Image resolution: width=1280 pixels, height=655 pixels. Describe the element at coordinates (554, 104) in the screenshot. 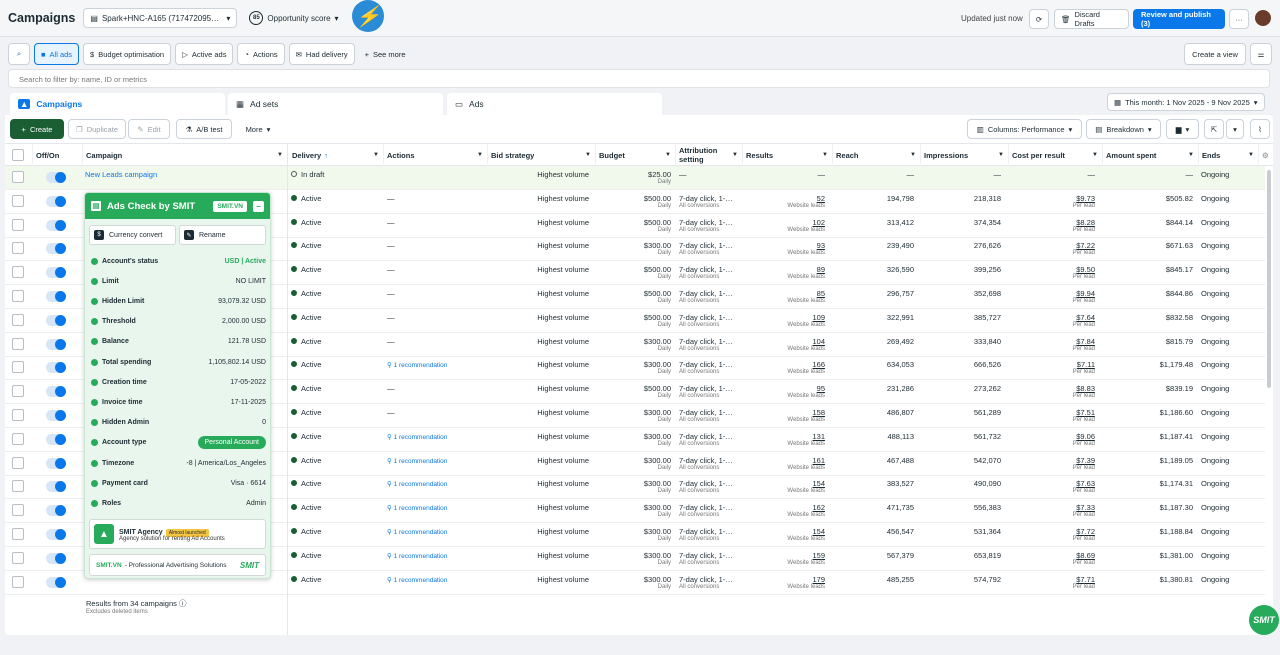

I see `tab-ads: ▭ Ads` at that location.